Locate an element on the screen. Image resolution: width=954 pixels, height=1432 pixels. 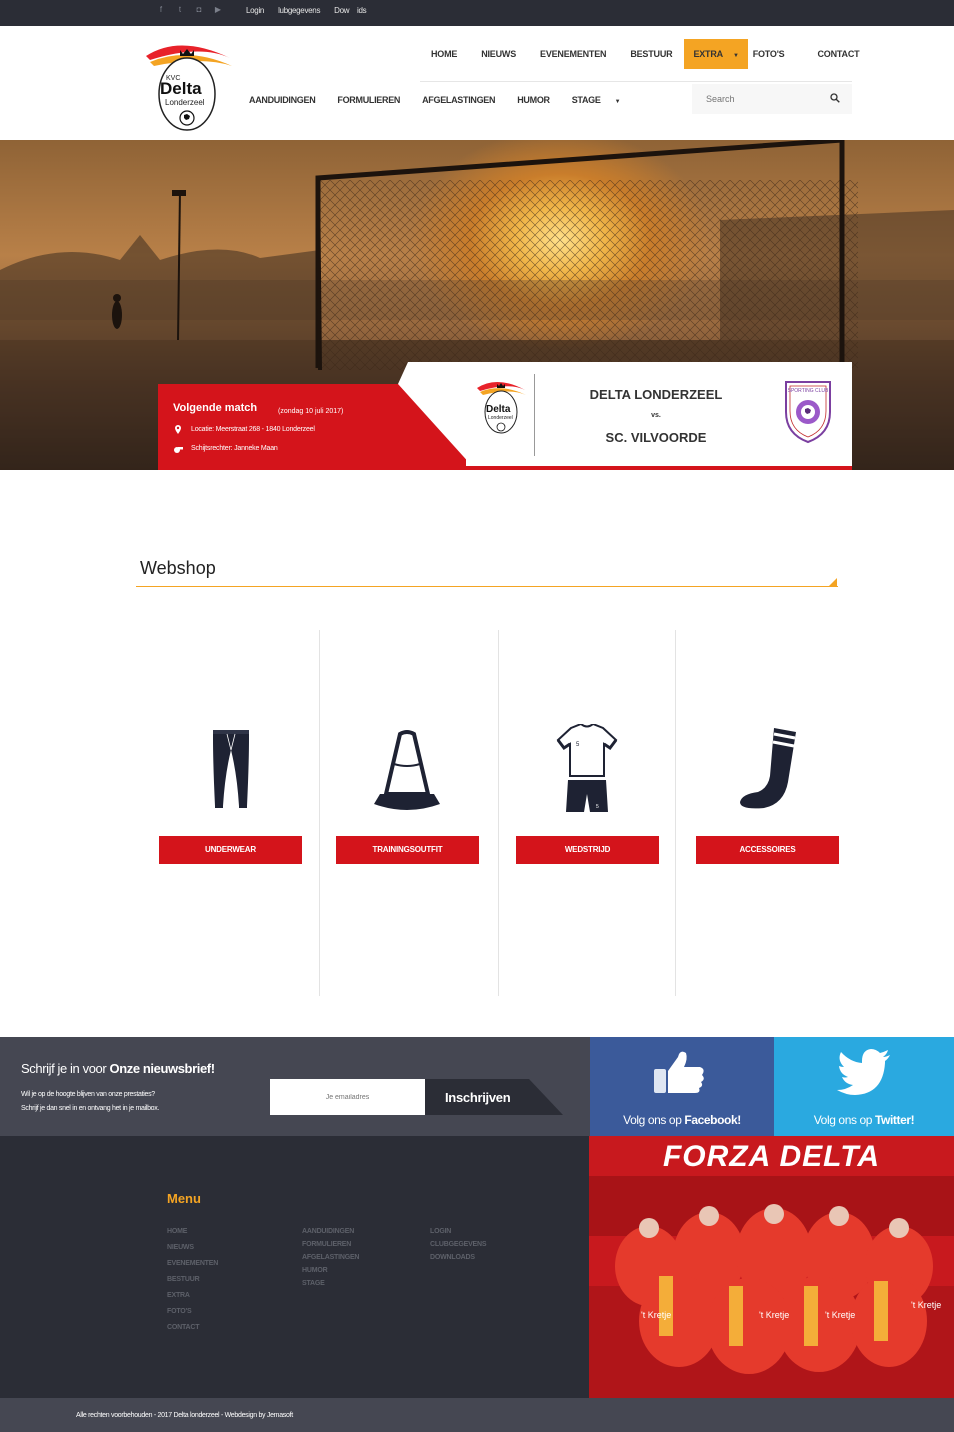
footer-link-home: HOME is located at coordinates (192, 1231).